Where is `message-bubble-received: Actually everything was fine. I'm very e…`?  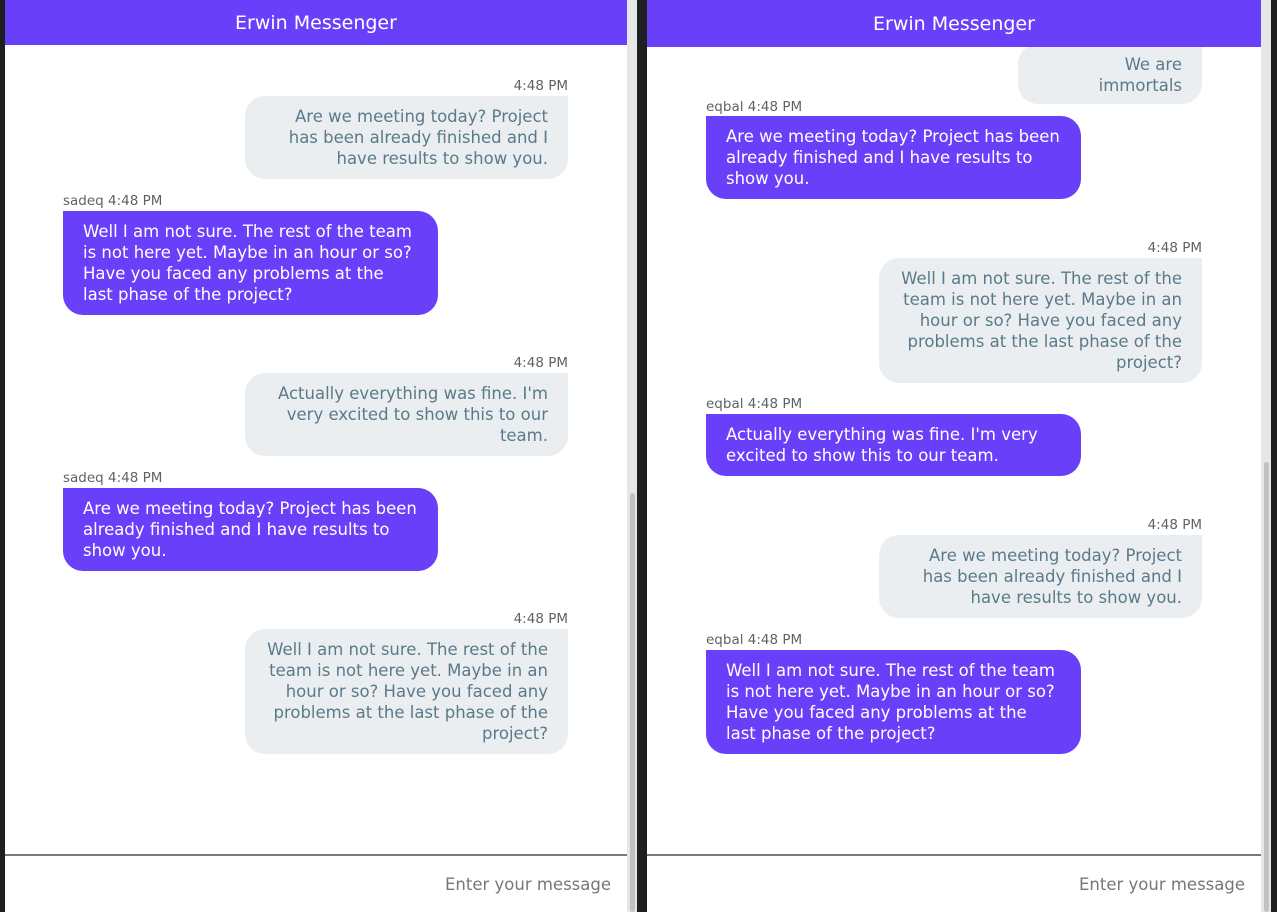 message-bubble-received: Actually everything was fine. I'm very e… is located at coordinates (893, 445).